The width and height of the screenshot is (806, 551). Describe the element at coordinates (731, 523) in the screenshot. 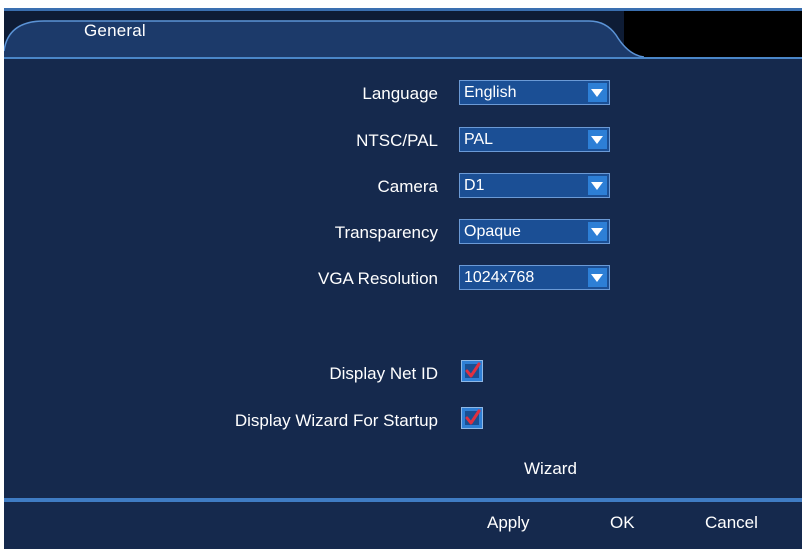

I see `cancel-button: Cancel` at that location.